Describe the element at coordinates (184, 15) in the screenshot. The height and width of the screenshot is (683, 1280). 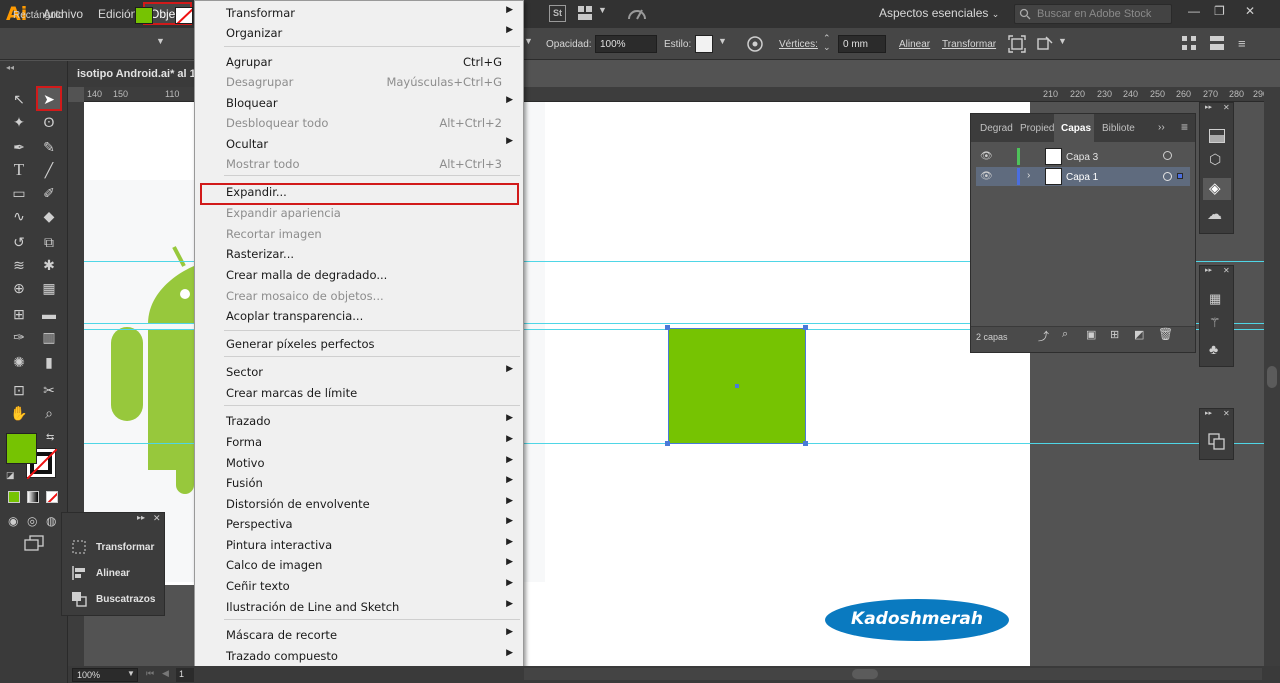
I see `stroke-swatch` at that location.